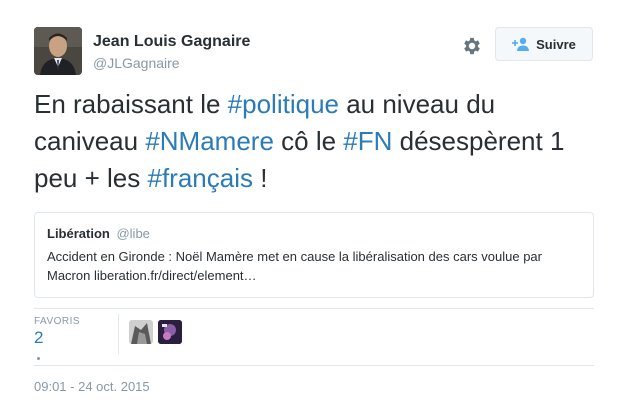  What do you see at coordinates (308, 141) in the screenshot?
I see `tweet-text-segment: cô le` at bounding box center [308, 141].